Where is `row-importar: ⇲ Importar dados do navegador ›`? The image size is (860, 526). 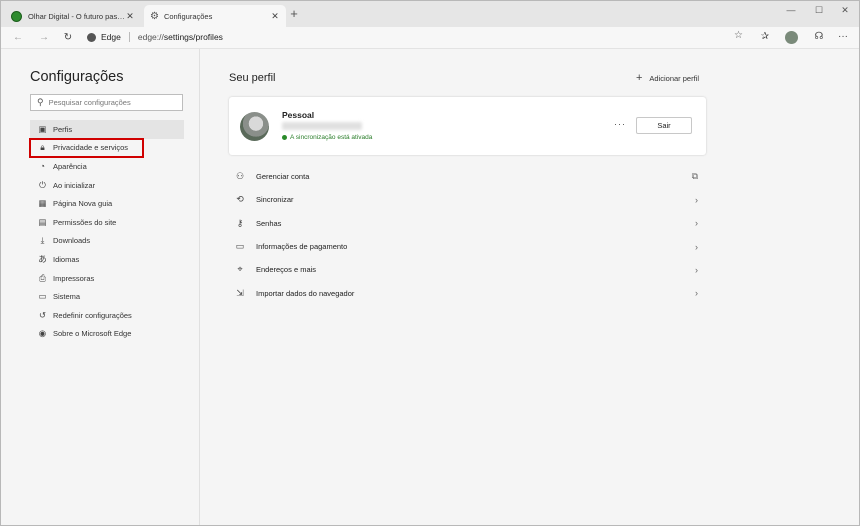 row-importar: ⇲ Importar dados do navegador › is located at coordinates (467, 292).